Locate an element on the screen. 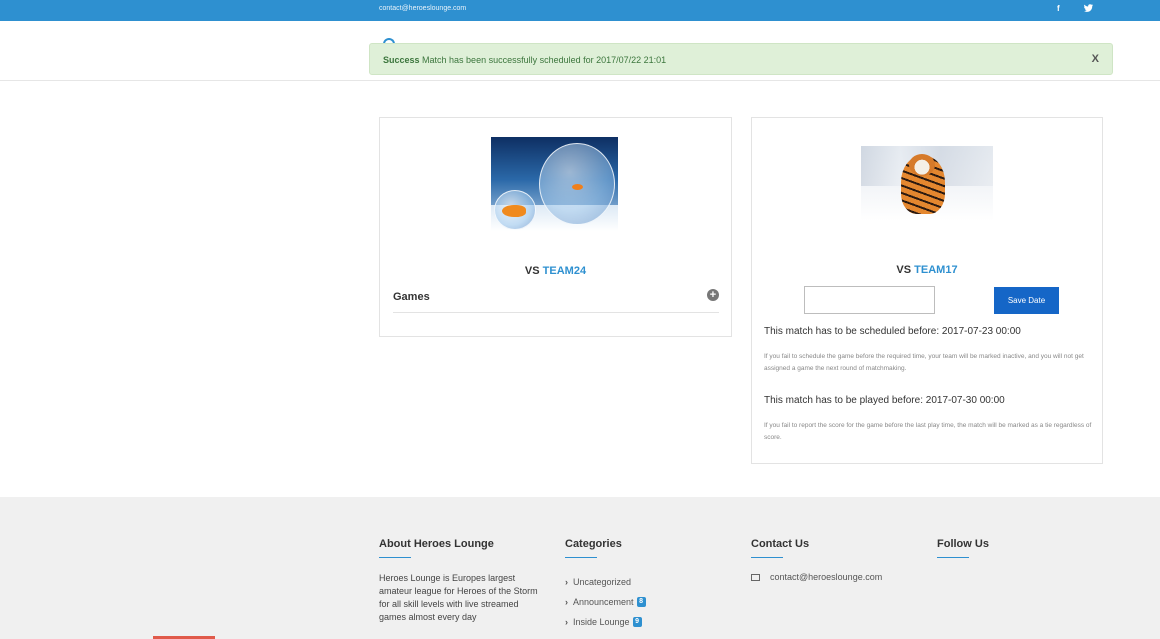 The width and height of the screenshot is (1160, 639). opponent-card-left: VS TEAM24 Games + is located at coordinates (555, 227).